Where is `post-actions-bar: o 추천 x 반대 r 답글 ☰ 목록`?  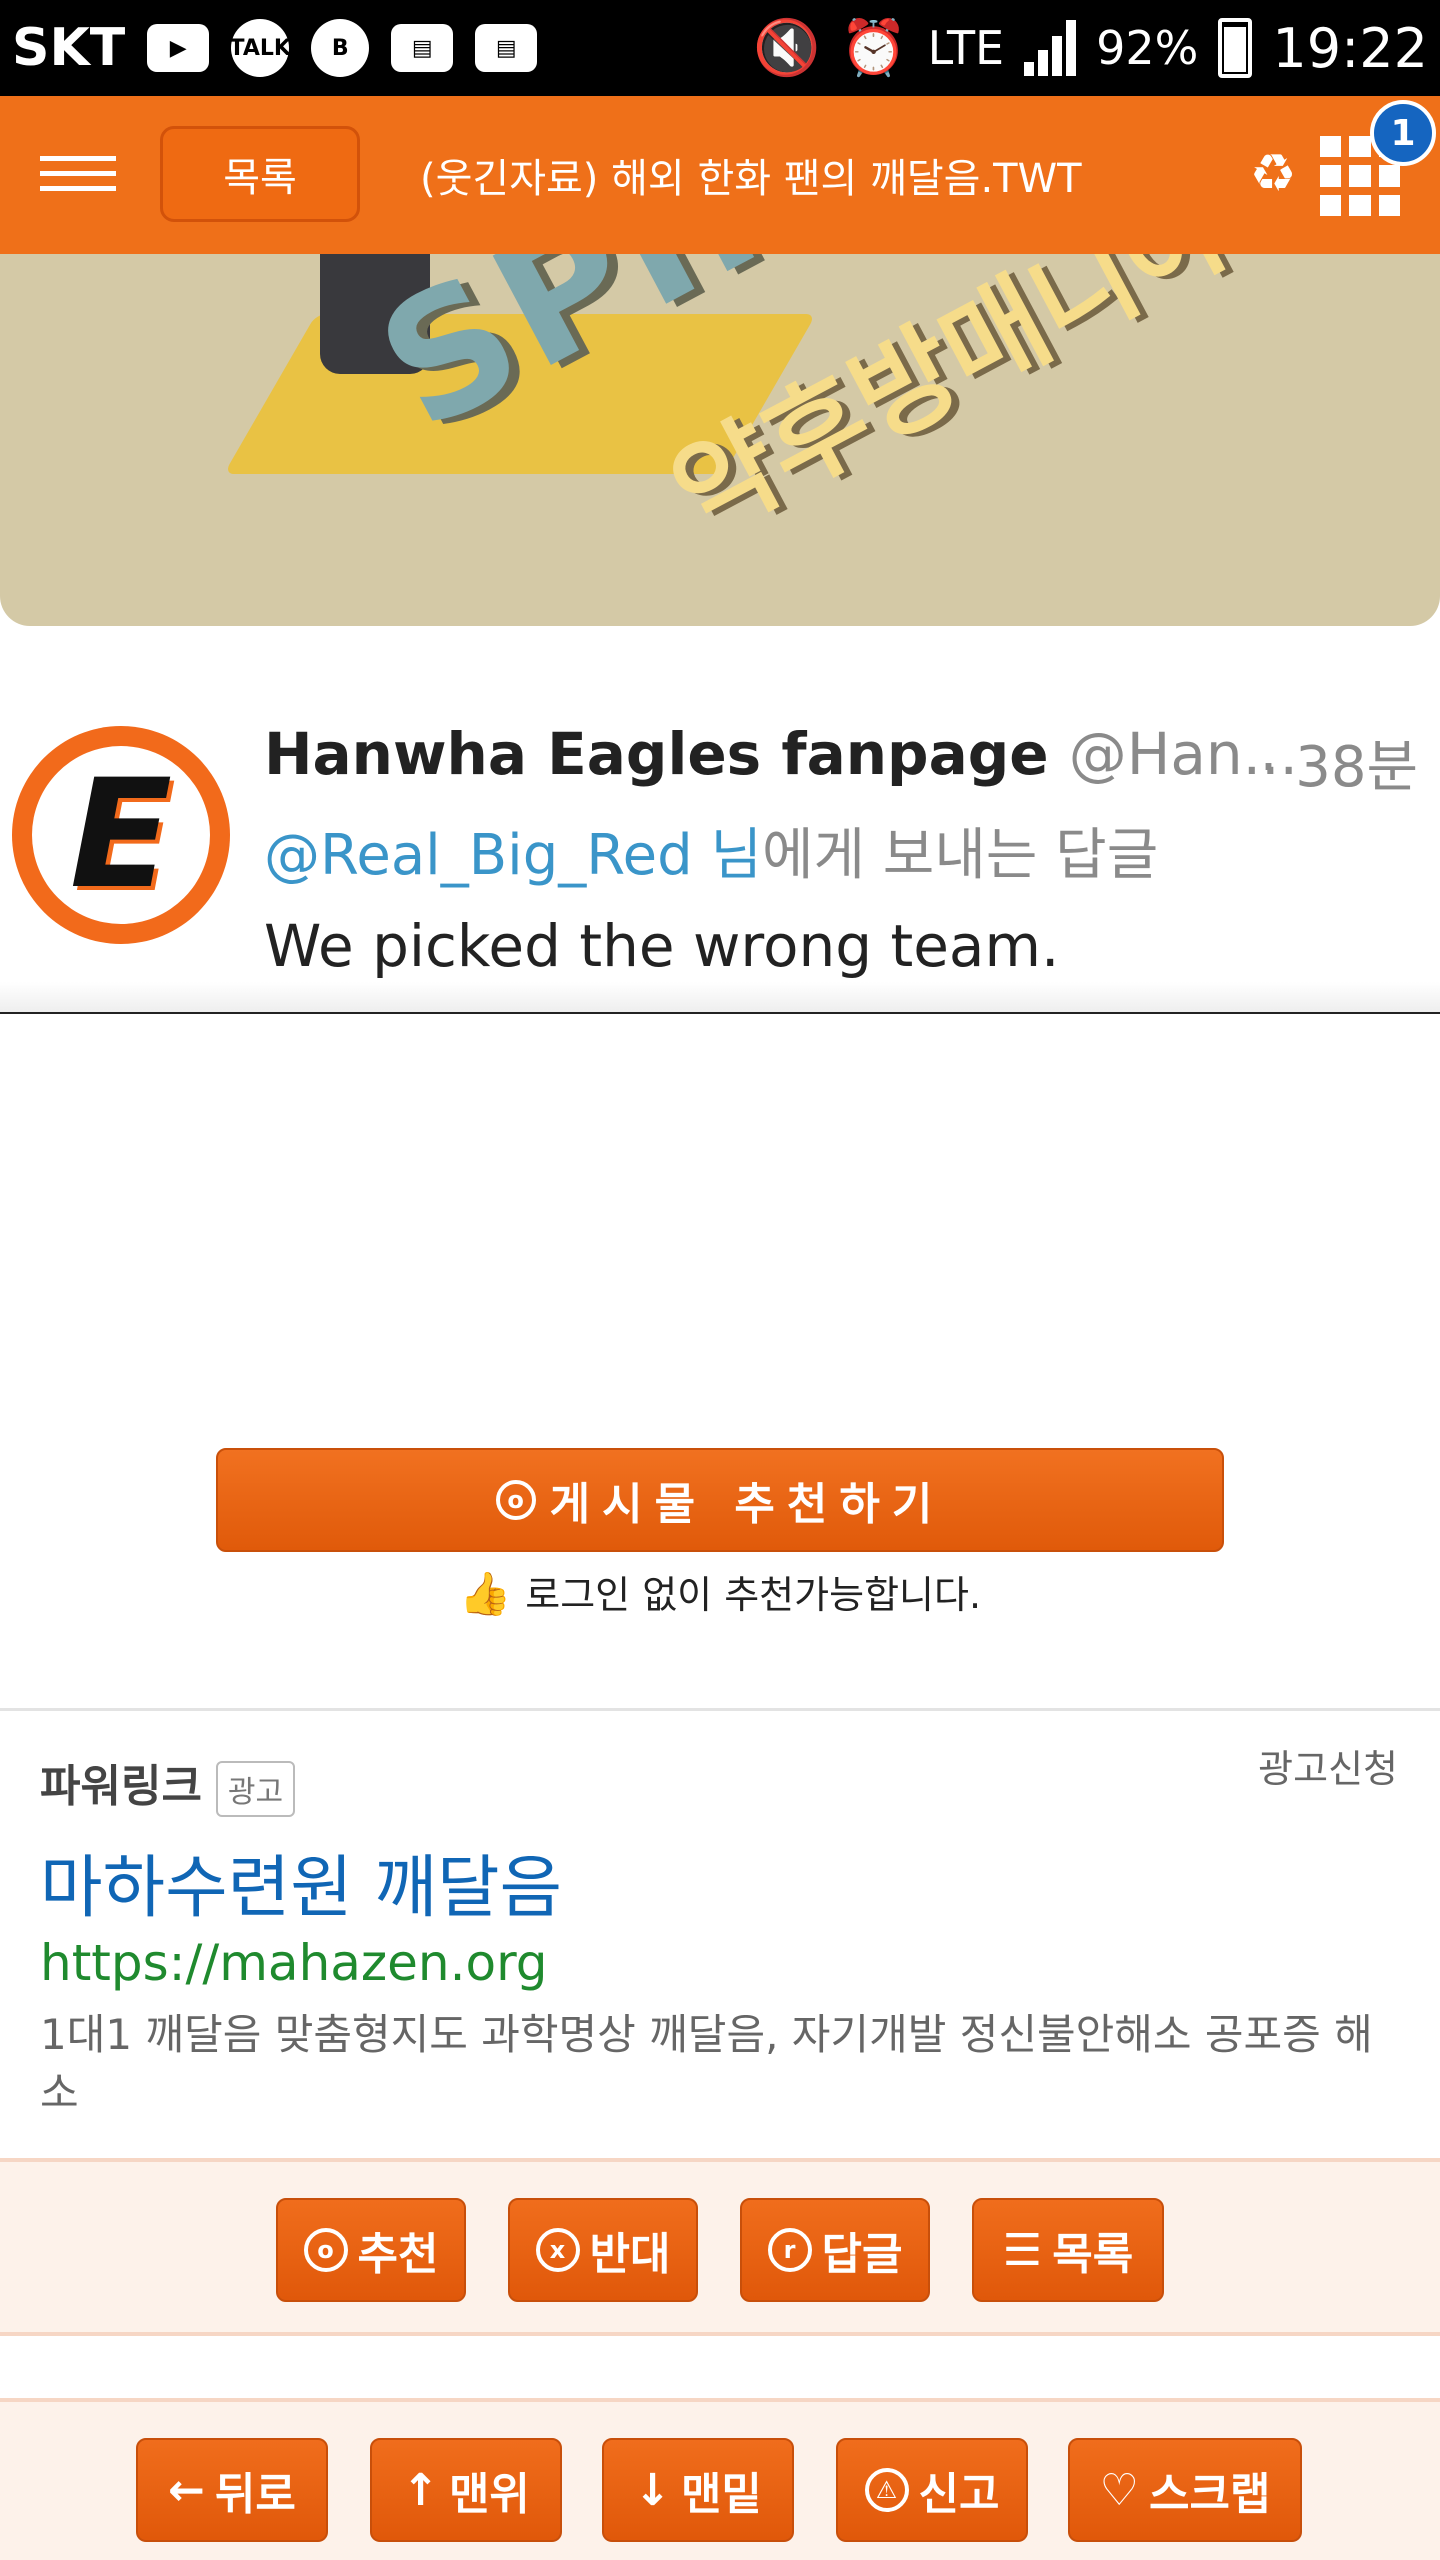 post-actions-bar: o 추천 x 반대 r 답글 ☰ 목록 is located at coordinates (720, 2247).